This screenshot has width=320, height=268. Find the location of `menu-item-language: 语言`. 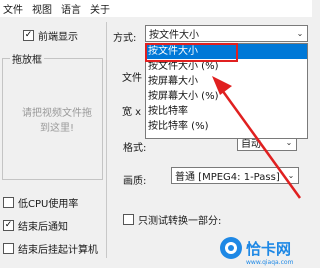

menu-item-language: 语言 is located at coordinates (71, 8).